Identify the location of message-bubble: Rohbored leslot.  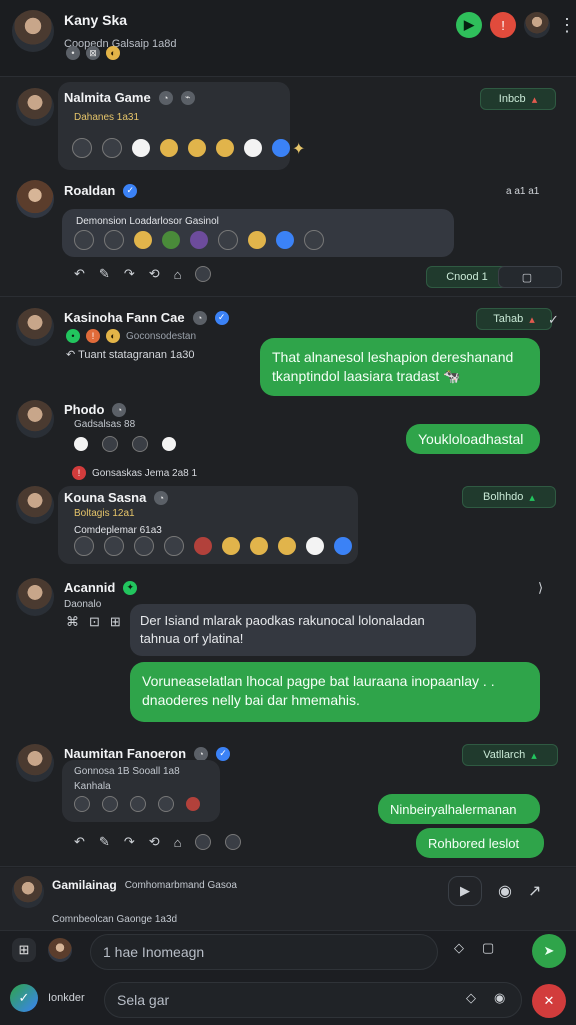
(480, 843).